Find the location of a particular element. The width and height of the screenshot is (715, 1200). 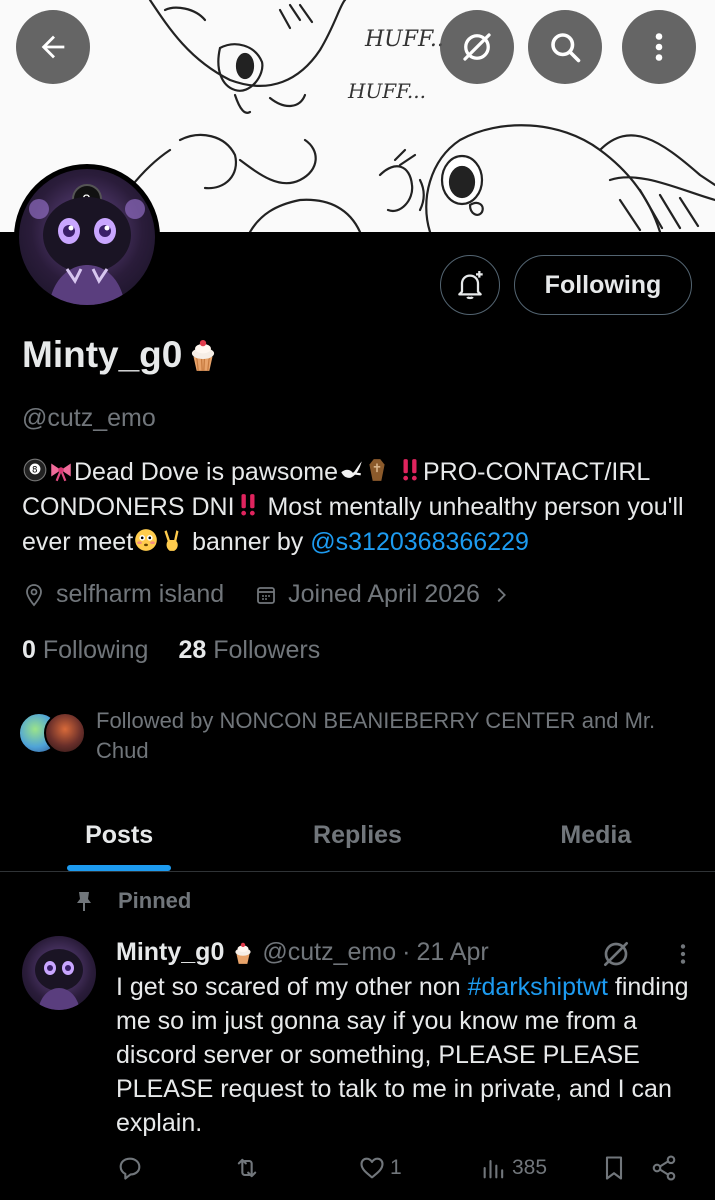

bookmark-icon is located at coordinates (614, 1168).